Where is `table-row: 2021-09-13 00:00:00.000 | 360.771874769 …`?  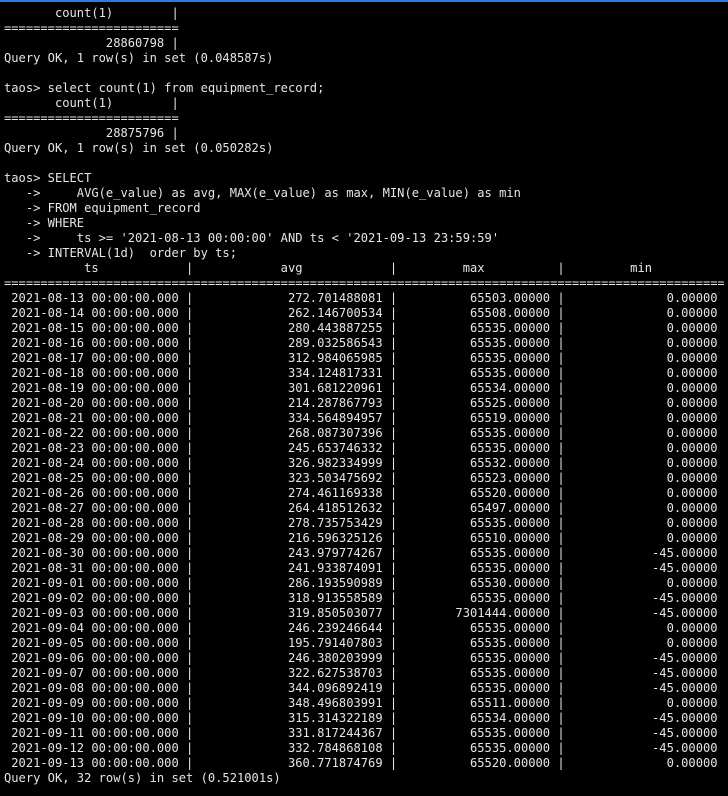 table-row: 2021-09-13 00:00:00.000 | 360.771874769 … is located at coordinates (364, 763).